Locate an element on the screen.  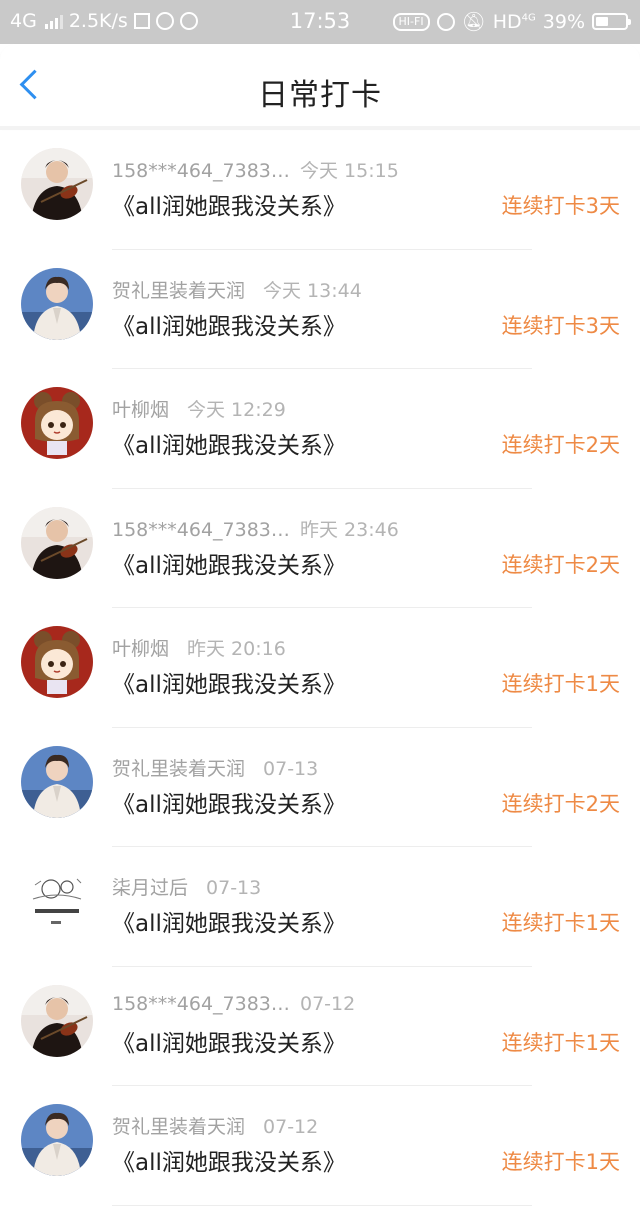
battery-icon is located at coordinates (611, 21).